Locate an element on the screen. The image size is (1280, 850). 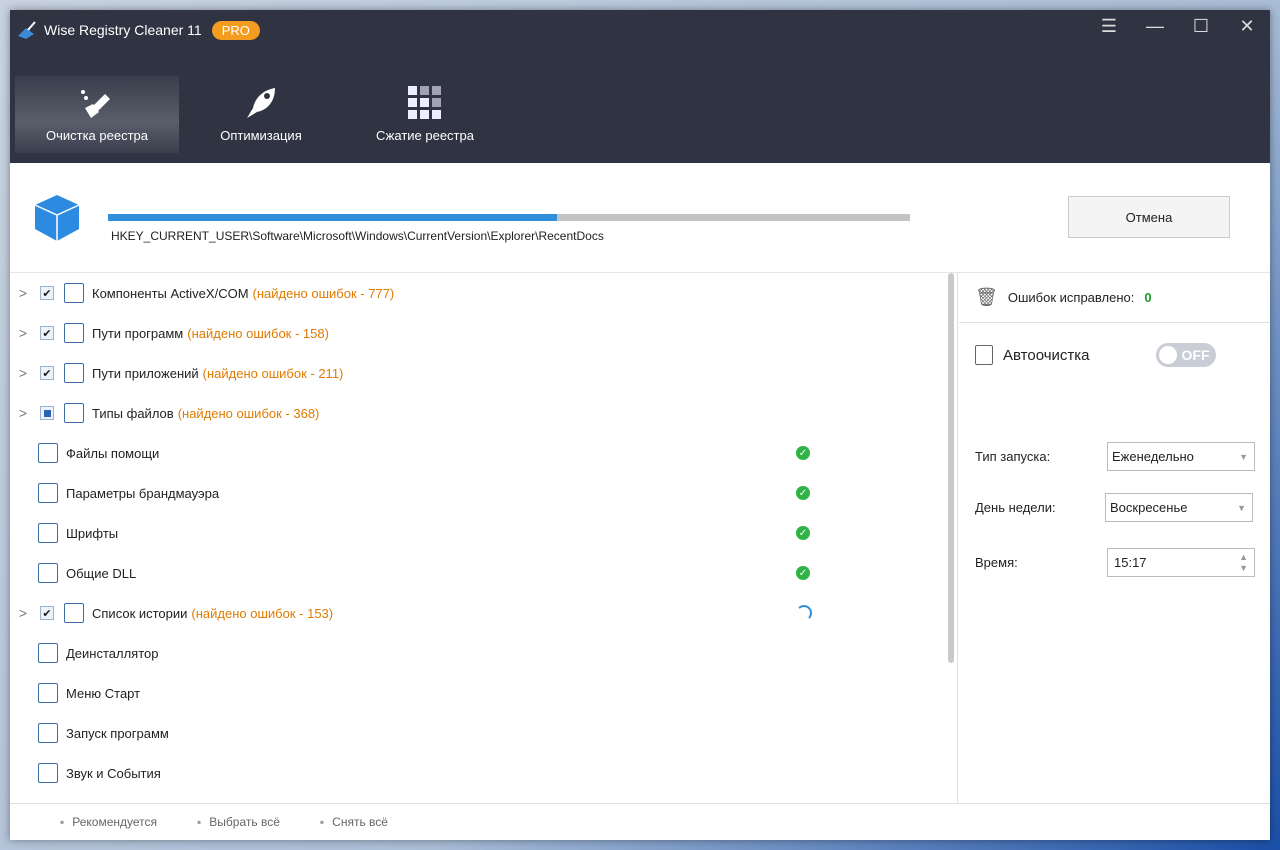
item-label: Звук и События is located at coordinates (113, 773).